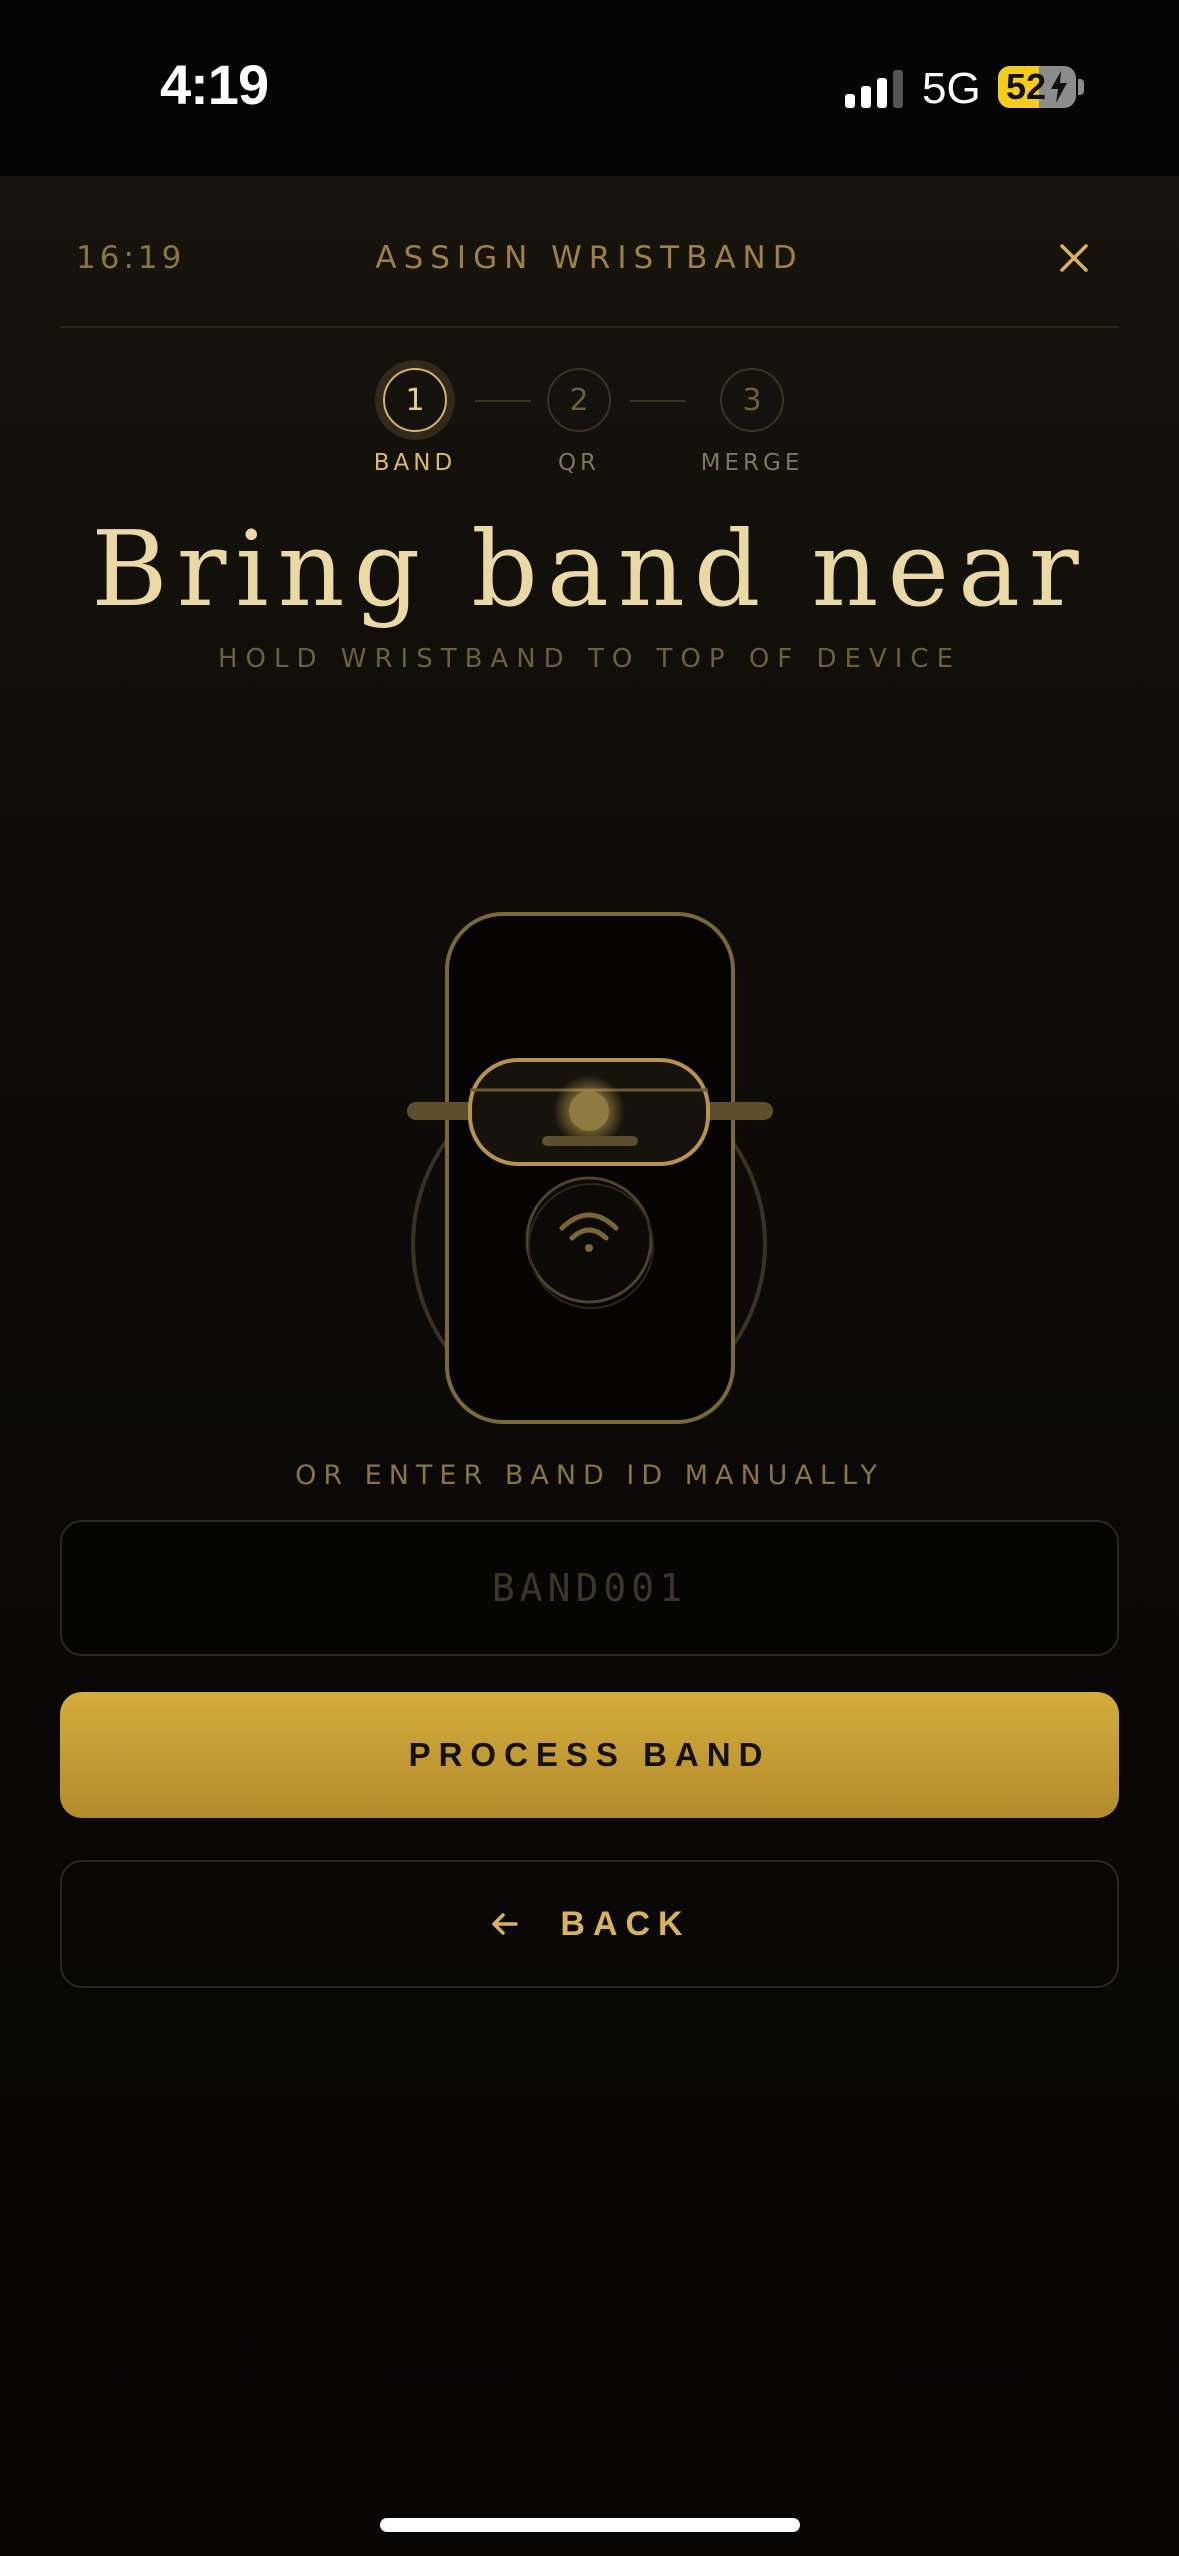 This screenshot has height=2556, width=1179. I want to click on page-title: ASSIGN WRISTBAND, so click(589, 258).